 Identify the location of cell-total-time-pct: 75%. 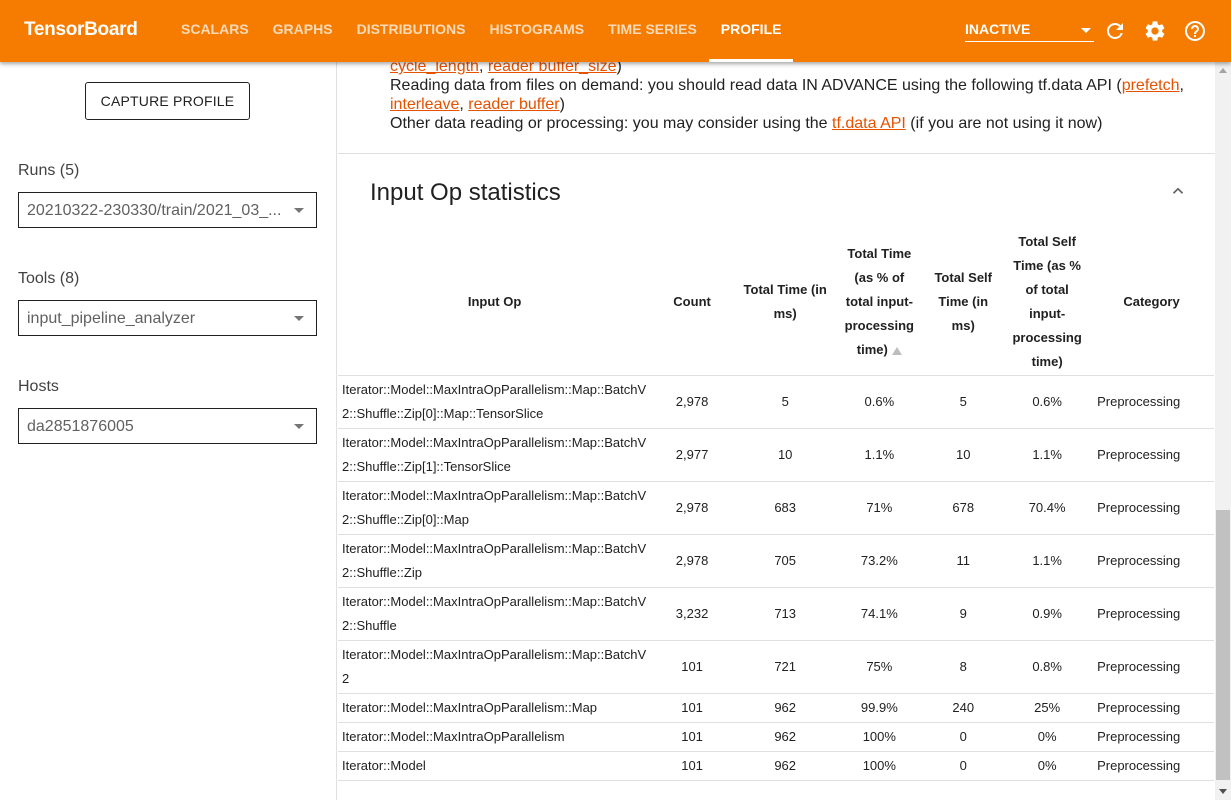
(879, 667).